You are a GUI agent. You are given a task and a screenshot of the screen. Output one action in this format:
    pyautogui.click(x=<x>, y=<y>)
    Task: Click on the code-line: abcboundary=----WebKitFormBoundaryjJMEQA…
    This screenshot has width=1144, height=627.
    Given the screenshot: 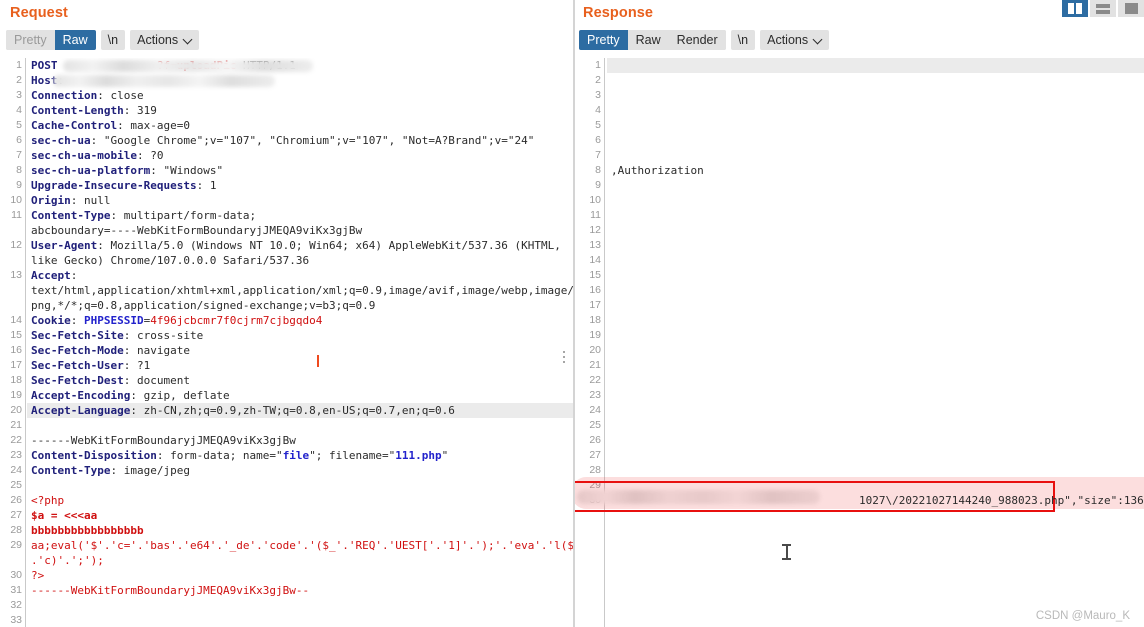 What is the action you would take?
    pyautogui.click(x=302, y=230)
    